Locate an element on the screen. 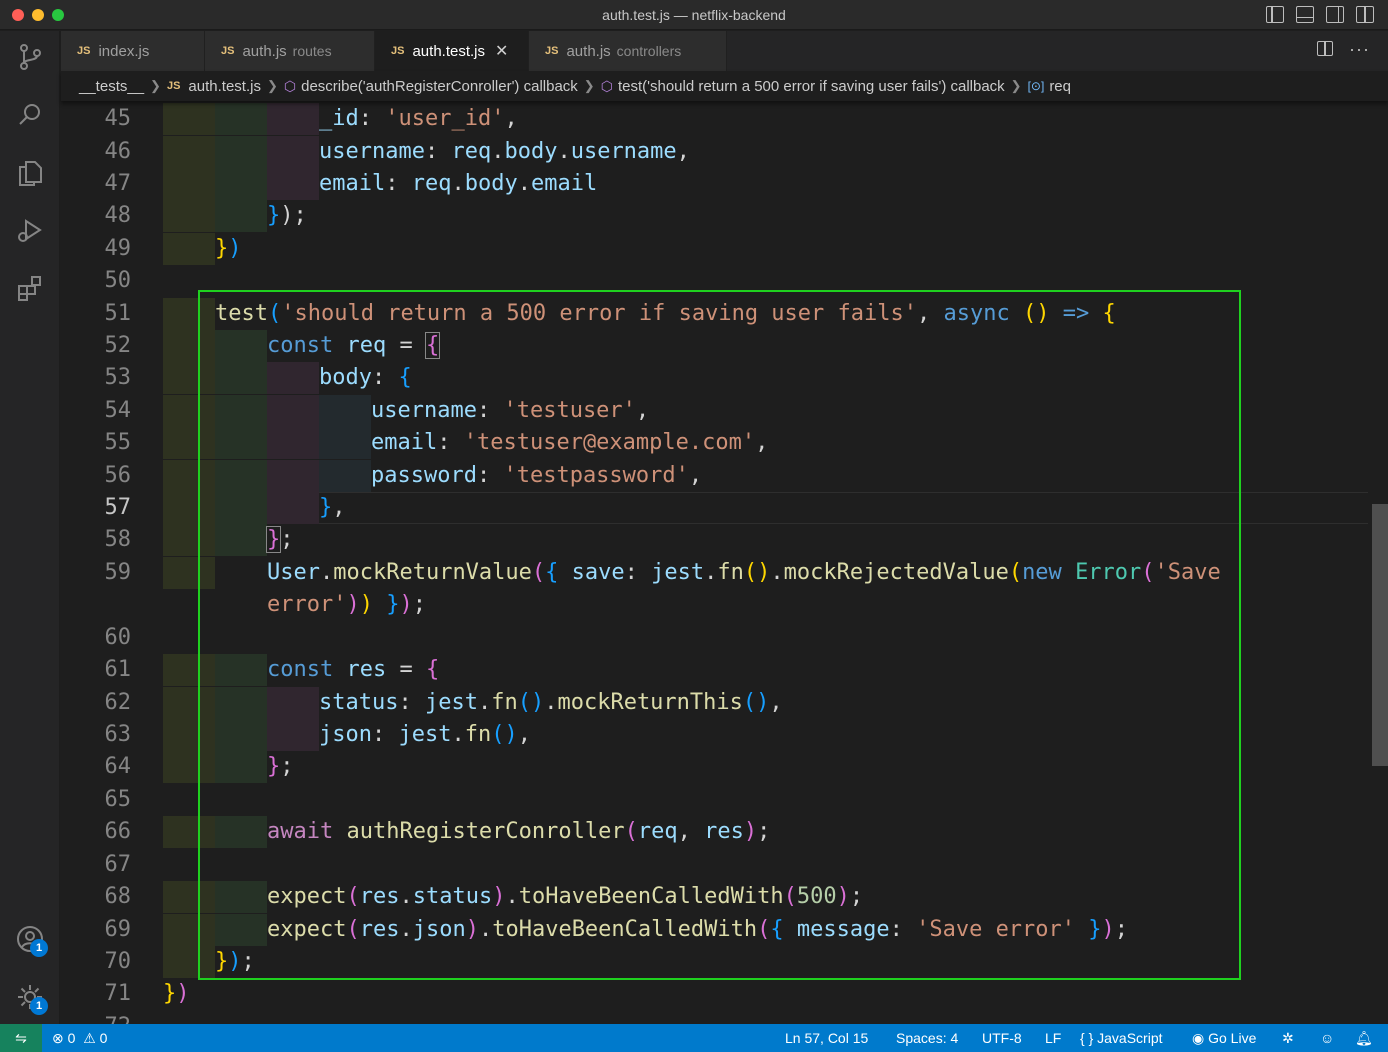 This screenshot has height=1052, width=1388. code-line: 60 is located at coordinates (724, 638).